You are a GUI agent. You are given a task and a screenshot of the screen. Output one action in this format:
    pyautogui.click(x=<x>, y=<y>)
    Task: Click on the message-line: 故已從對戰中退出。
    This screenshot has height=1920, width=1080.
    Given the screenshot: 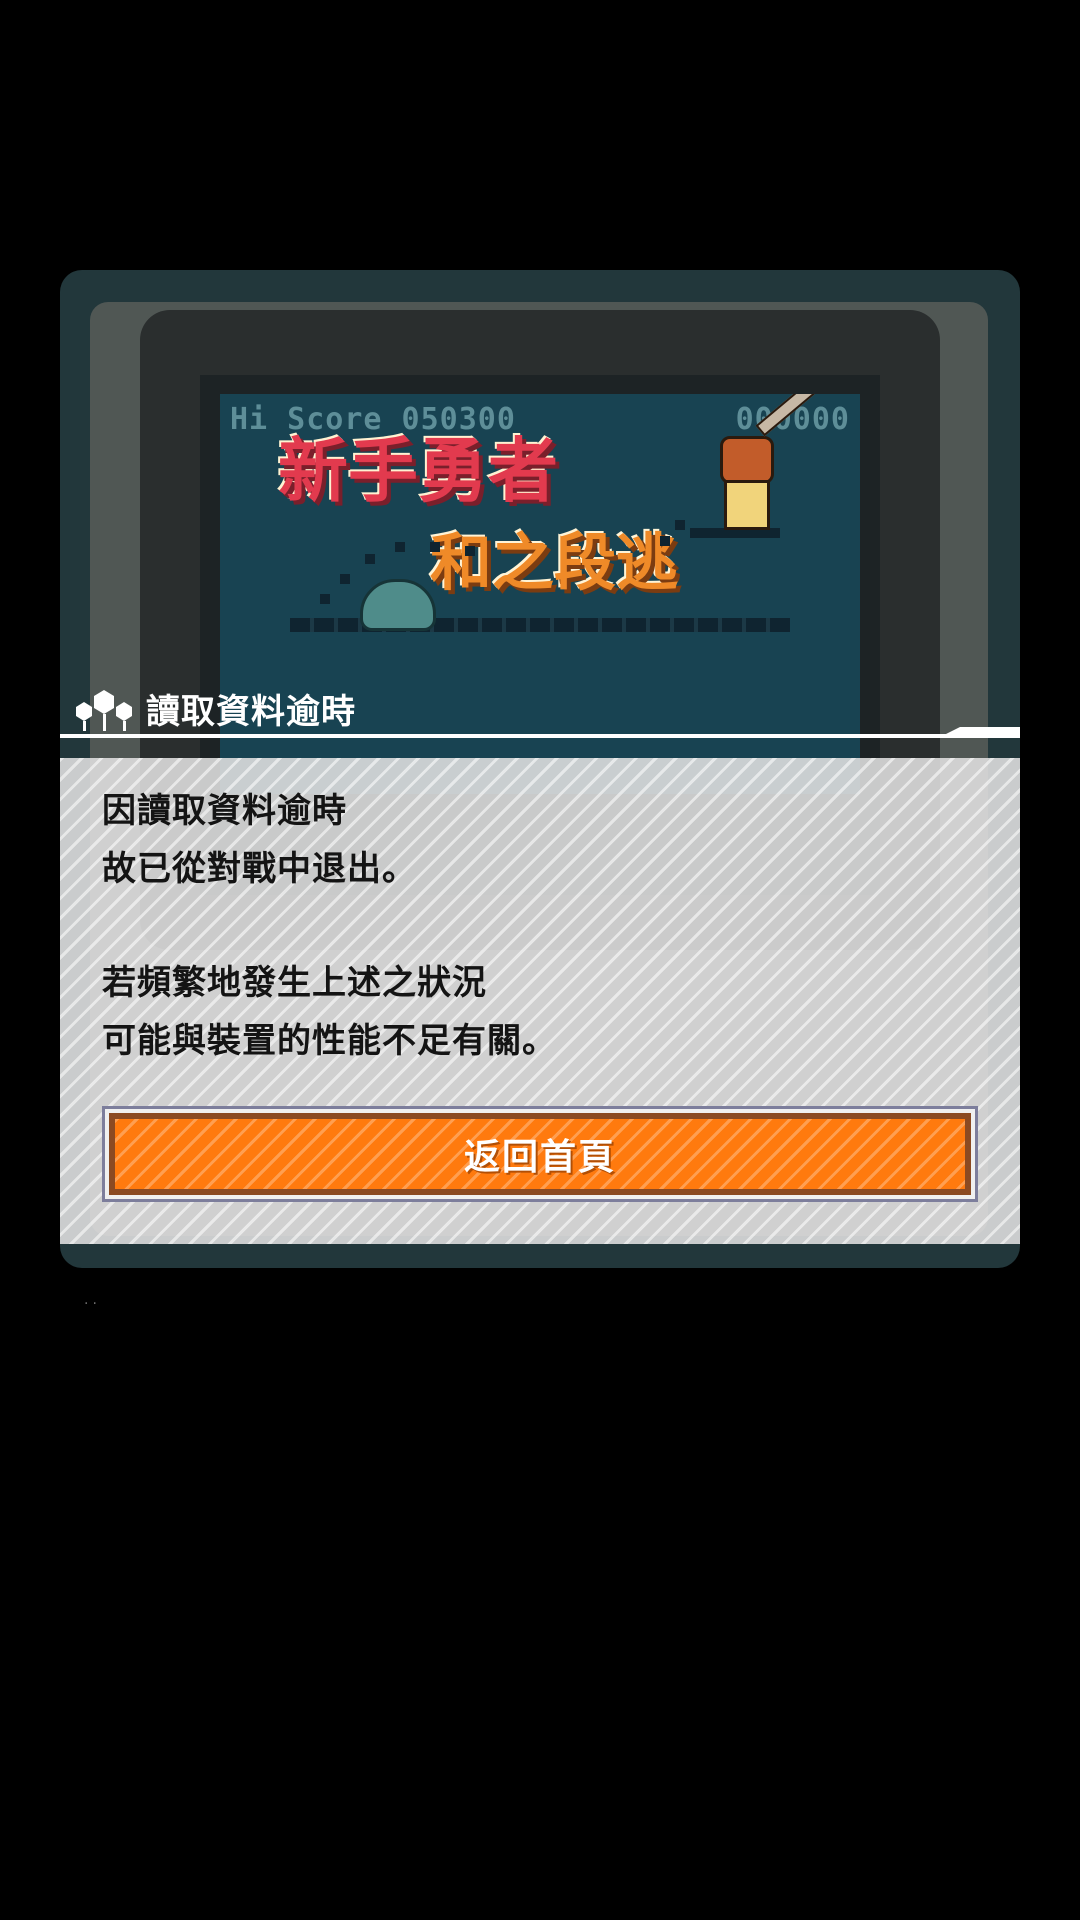 What is the action you would take?
    pyautogui.click(x=259, y=869)
    